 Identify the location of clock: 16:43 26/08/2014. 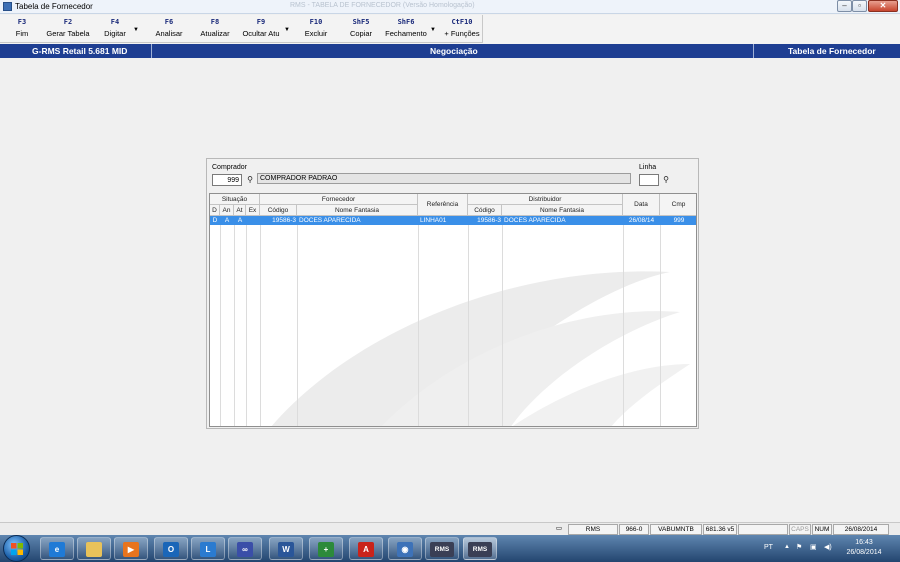
(864, 548).